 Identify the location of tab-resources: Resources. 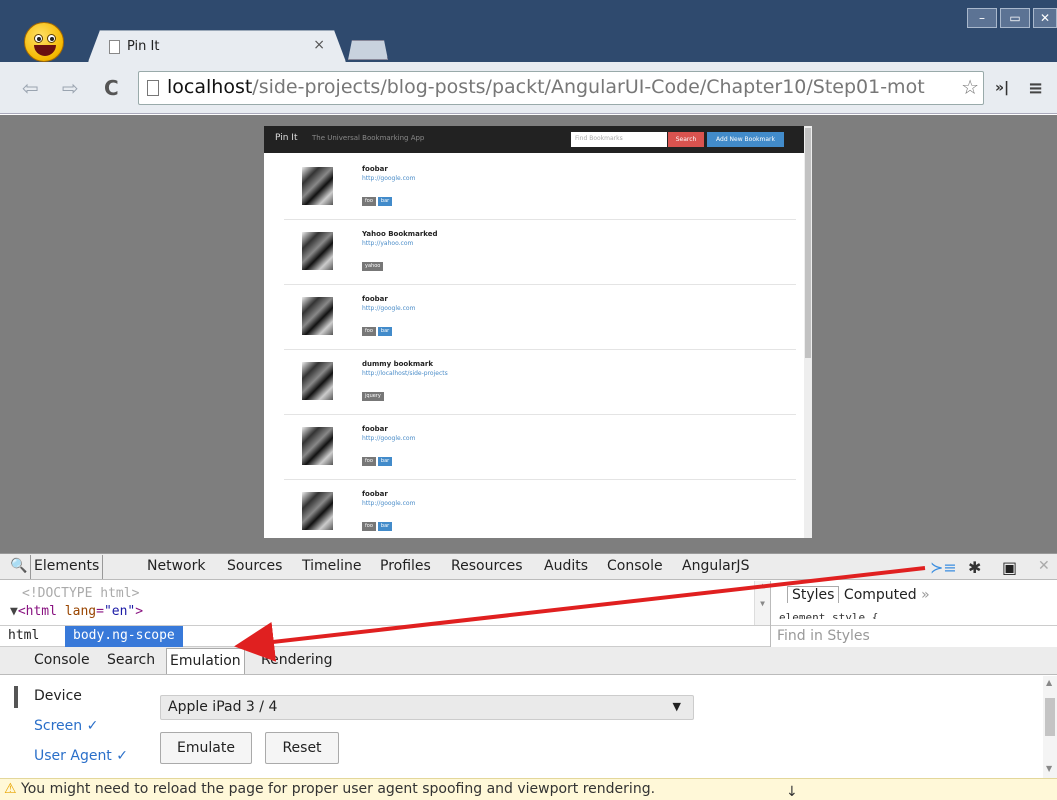
(487, 566).